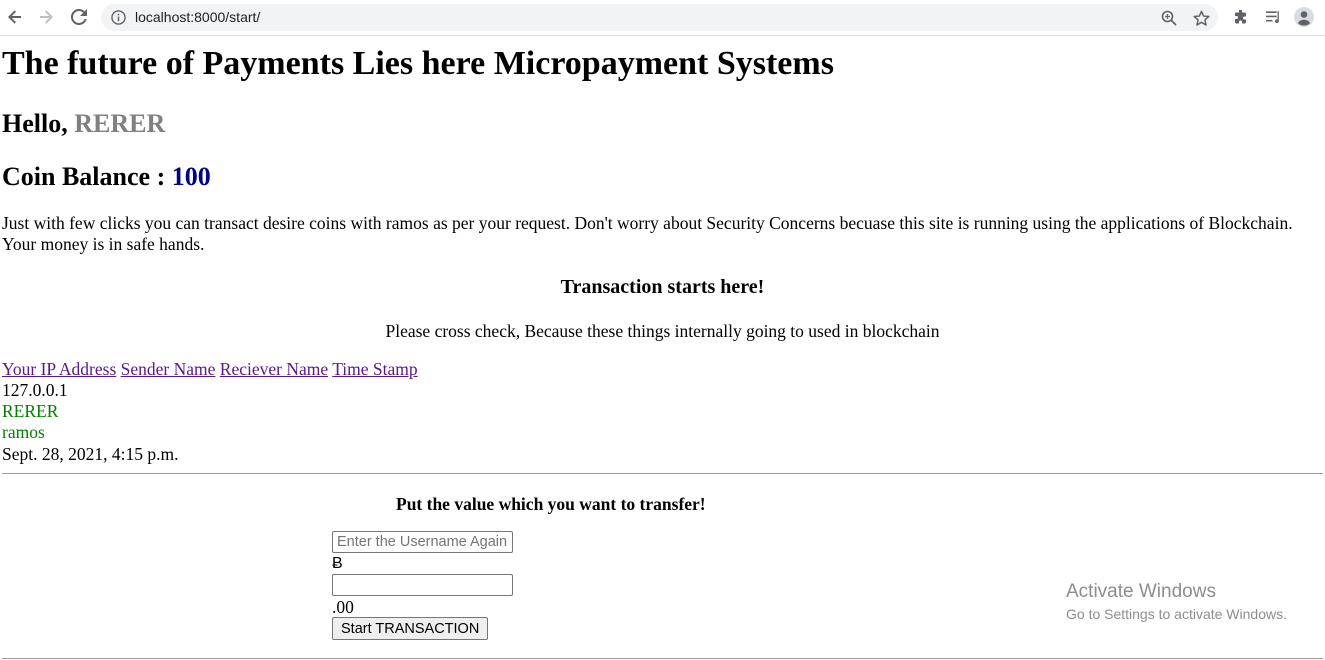  What do you see at coordinates (168, 369) in the screenshot?
I see `link-sender-name: Sender Name` at bounding box center [168, 369].